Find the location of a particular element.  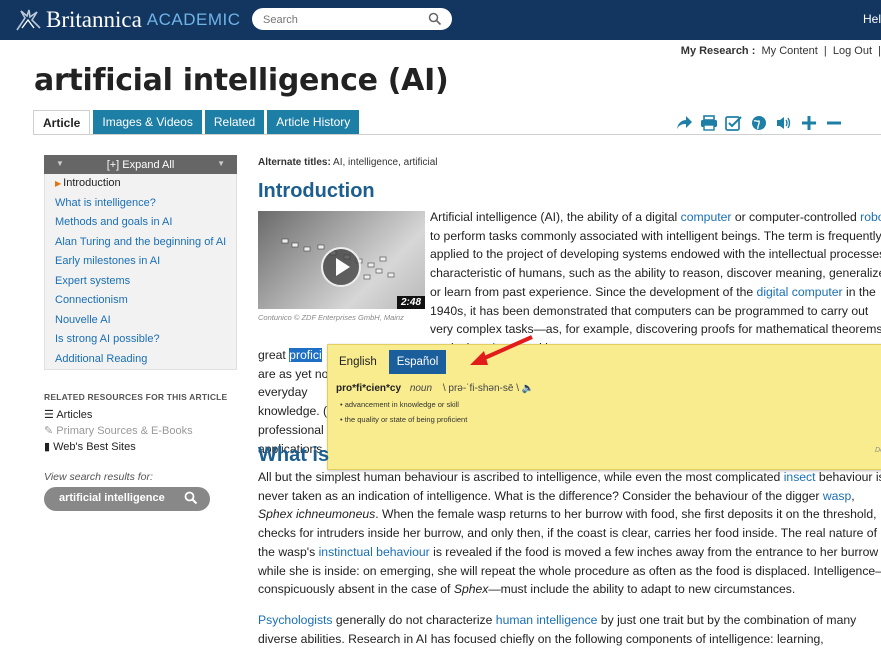

logo-brand: Britannica is located at coordinates (94, 19).